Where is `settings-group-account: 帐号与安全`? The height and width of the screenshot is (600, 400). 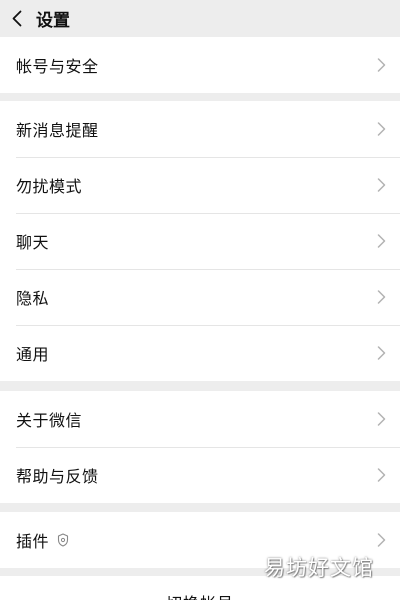 settings-group-account: 帐号与安全 is located at coordinates (200, 65).